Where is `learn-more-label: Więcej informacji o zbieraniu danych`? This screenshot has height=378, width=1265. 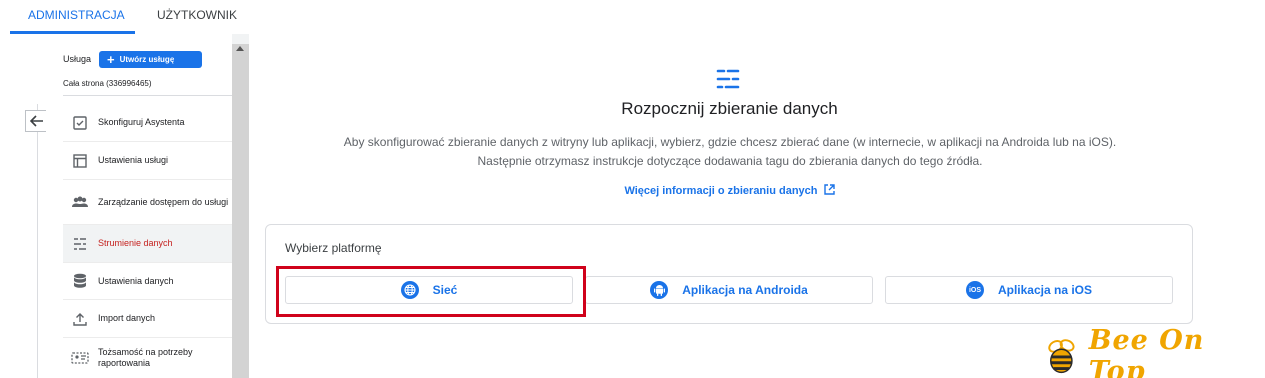
learn-more-label: Więcej informacji o zbieraniu danych is located at coordinates (721, 191).